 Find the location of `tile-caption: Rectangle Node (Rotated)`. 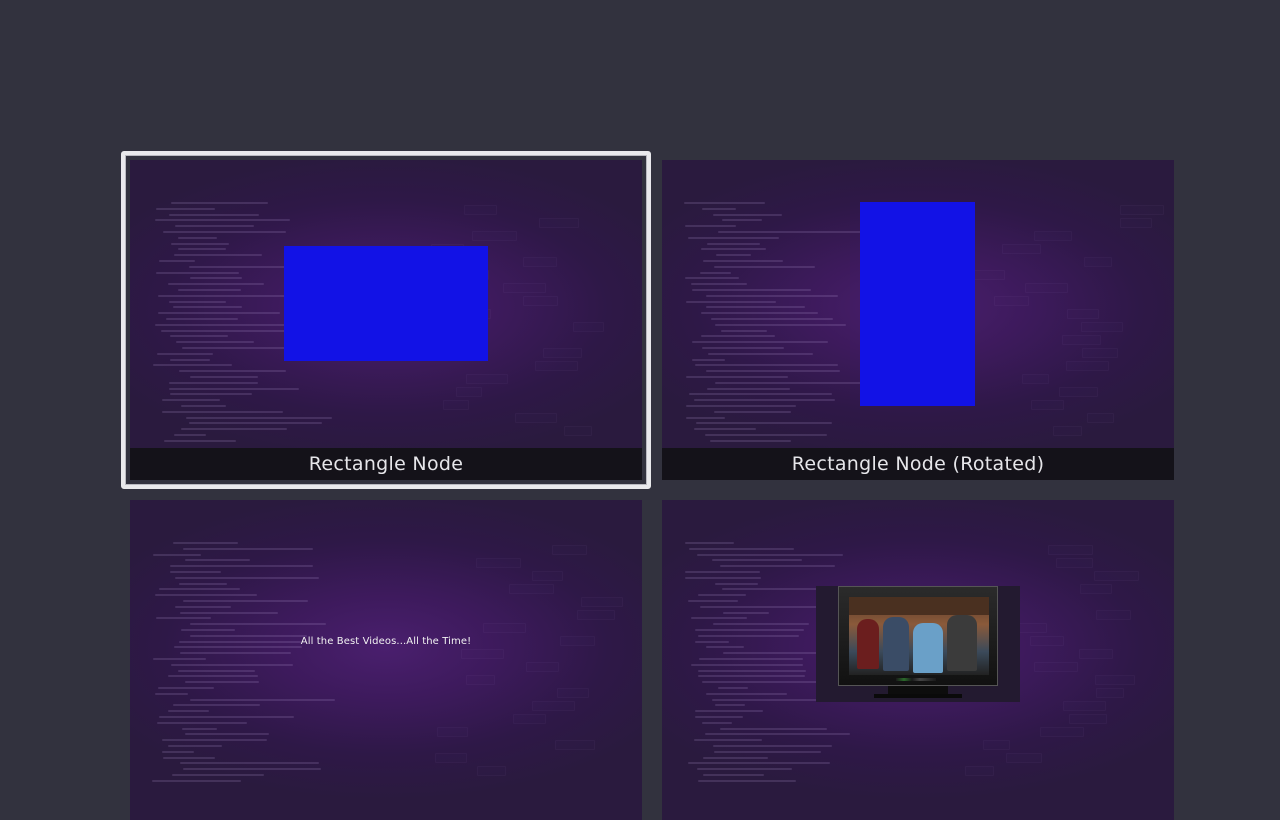

tile-caption: Rectangle Node (Rotated) is located at coordinates (918, 464).